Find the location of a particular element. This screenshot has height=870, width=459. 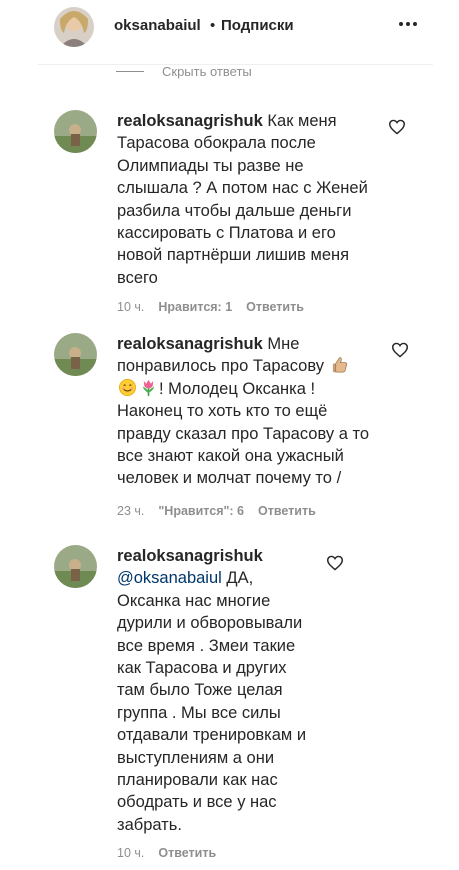

header-username: oksanabaiul is located at coordinates (157, 25).